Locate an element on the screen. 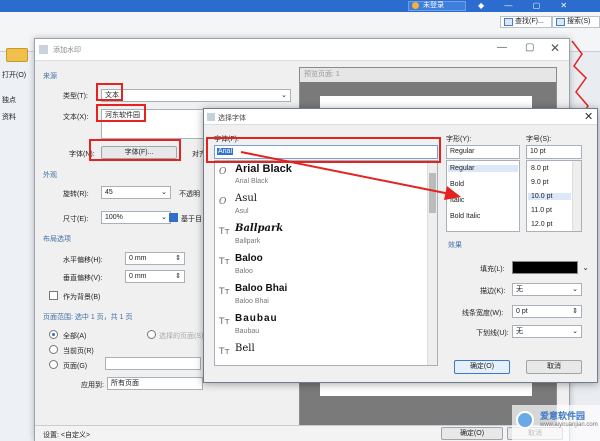 The height and width of the screenshot is (441, 600). watermark-title: 爱意软件园 is located at coordinates (563, 416).